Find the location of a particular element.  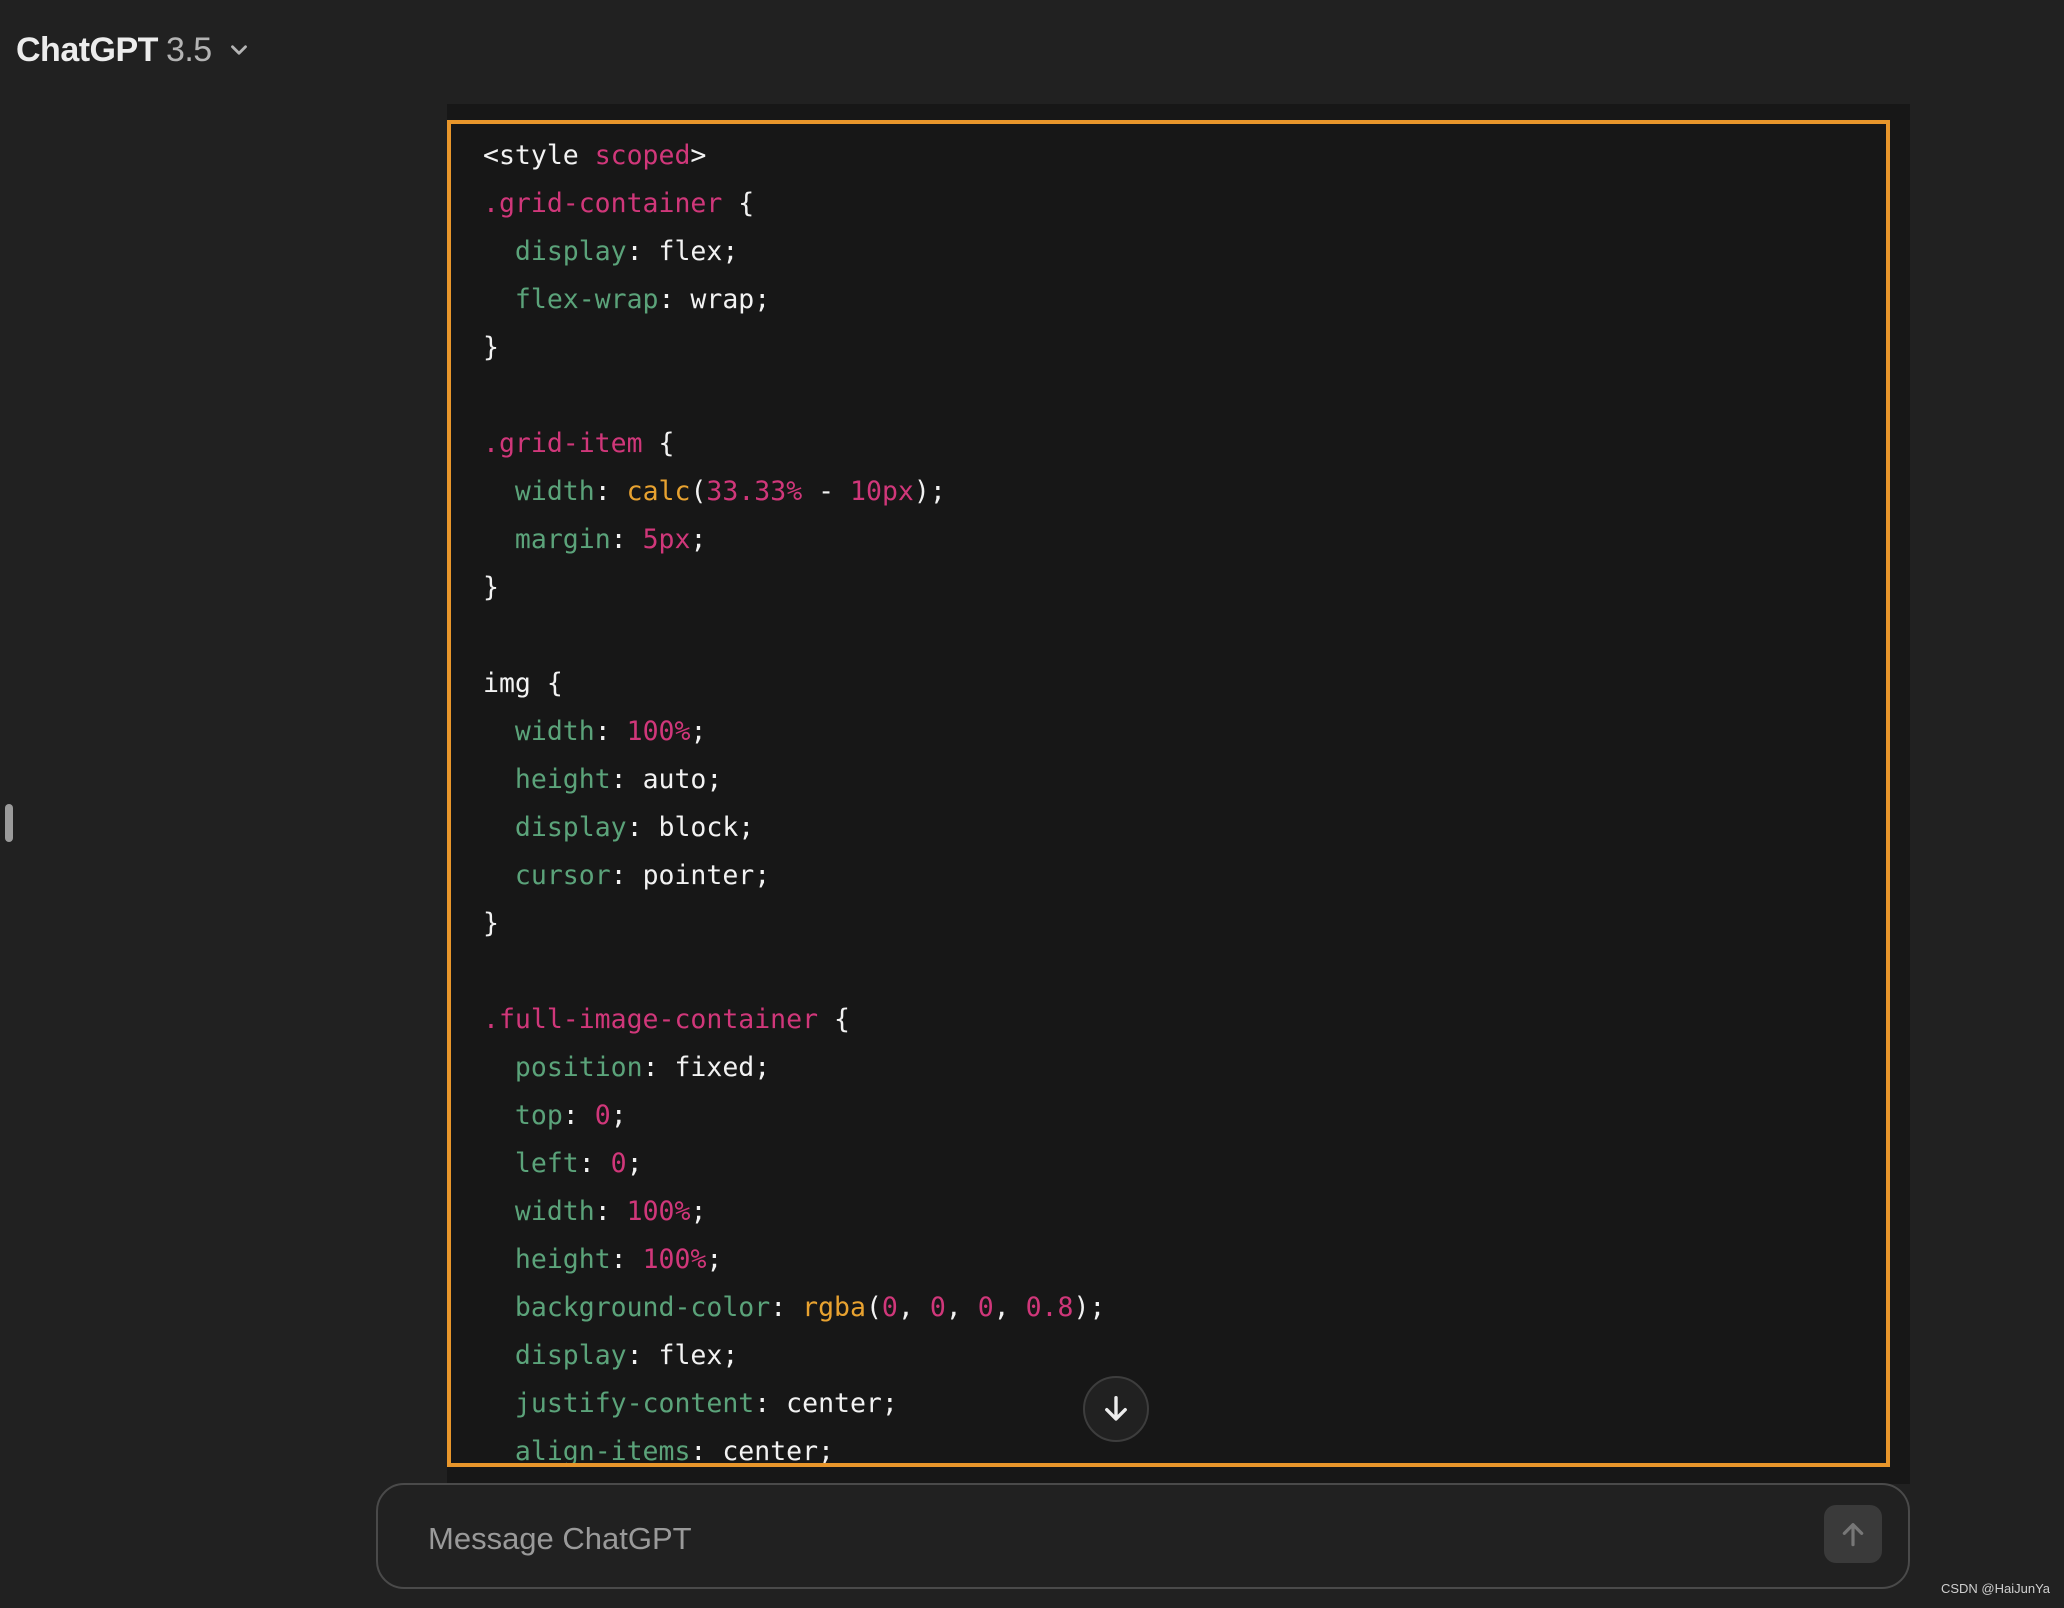

code-line: .grid-item { is located at coordinates (794, 444).